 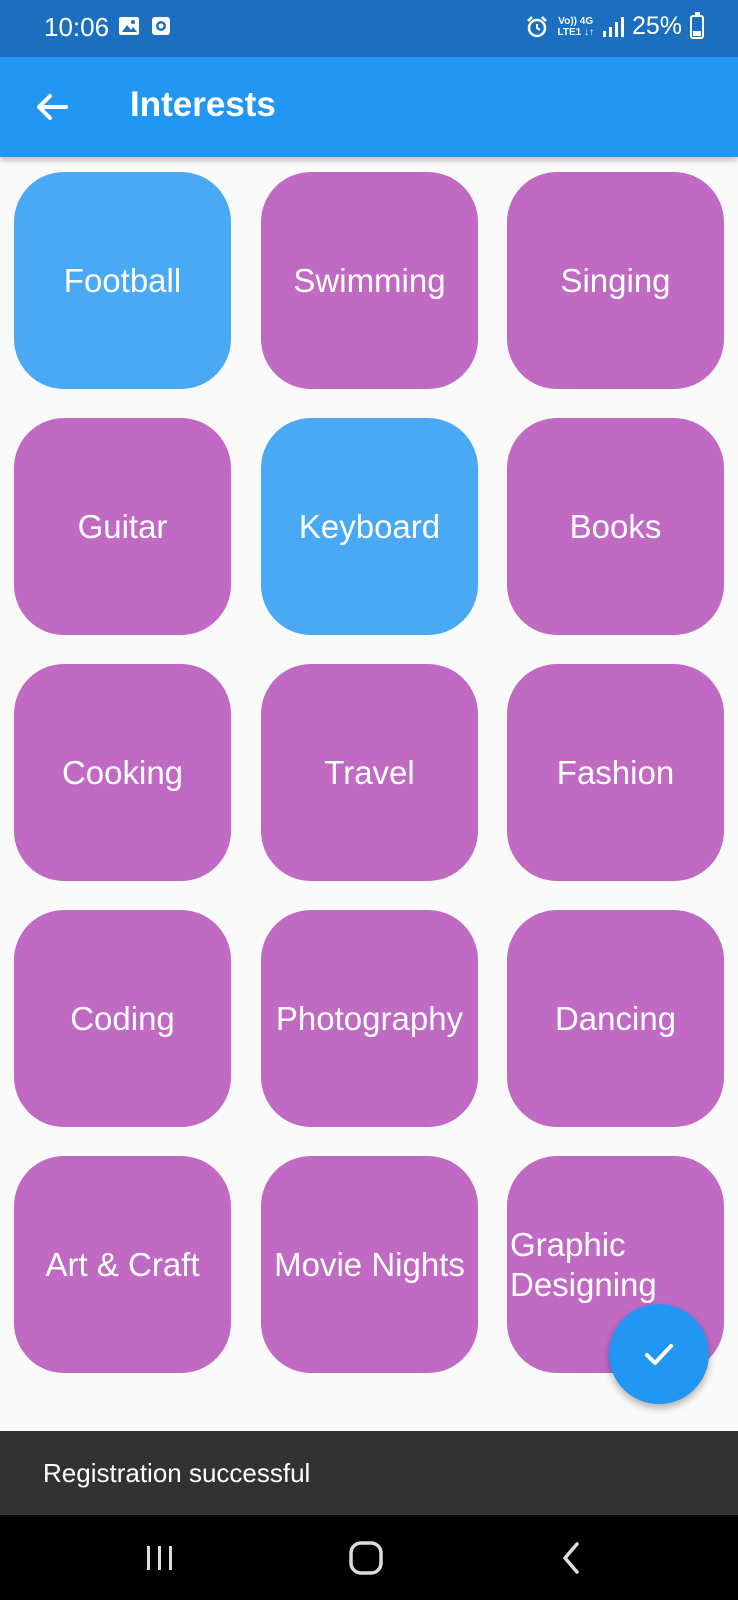 What do you see at coordinates (656, 26) in the screenshot?
I see `battery-percent: 25%` at bounding box center [656, 26].